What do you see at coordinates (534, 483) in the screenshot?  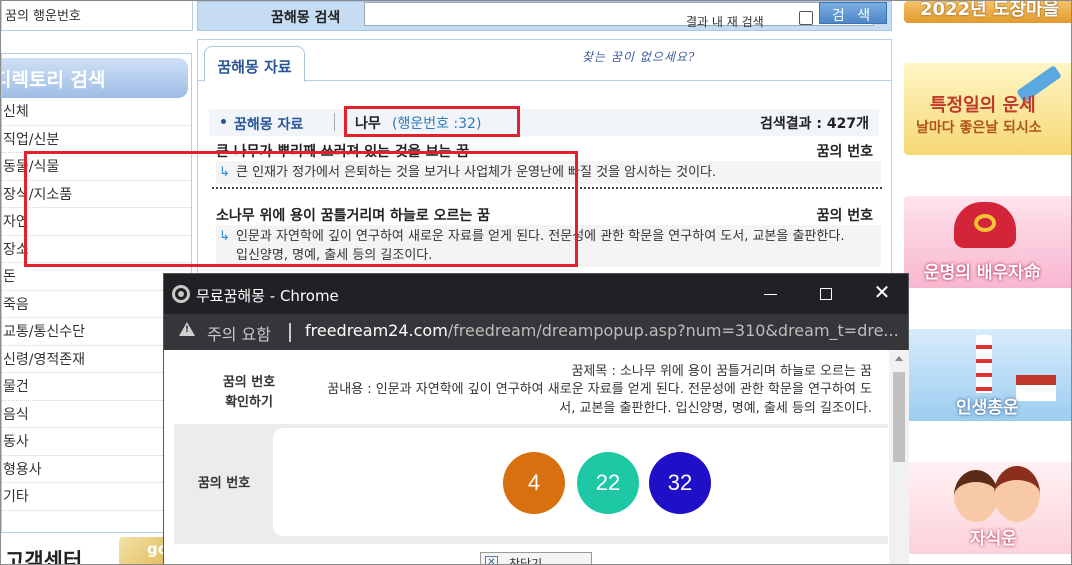 I see `number-ball: 4` at bounding box center [534, 483].